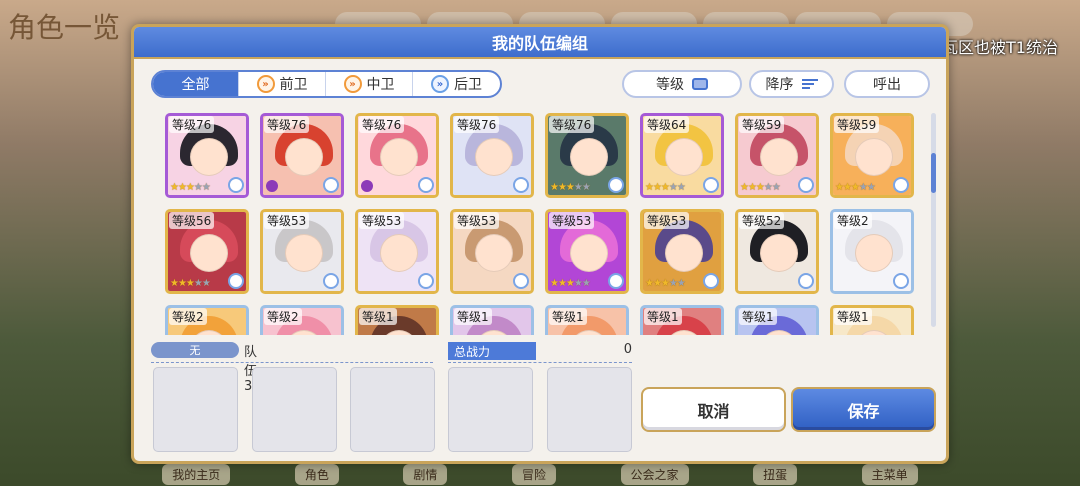 The height and width of the screenshot is (486, 1080). I want to click on background-page-title: 角色一览, so click(64, 27).